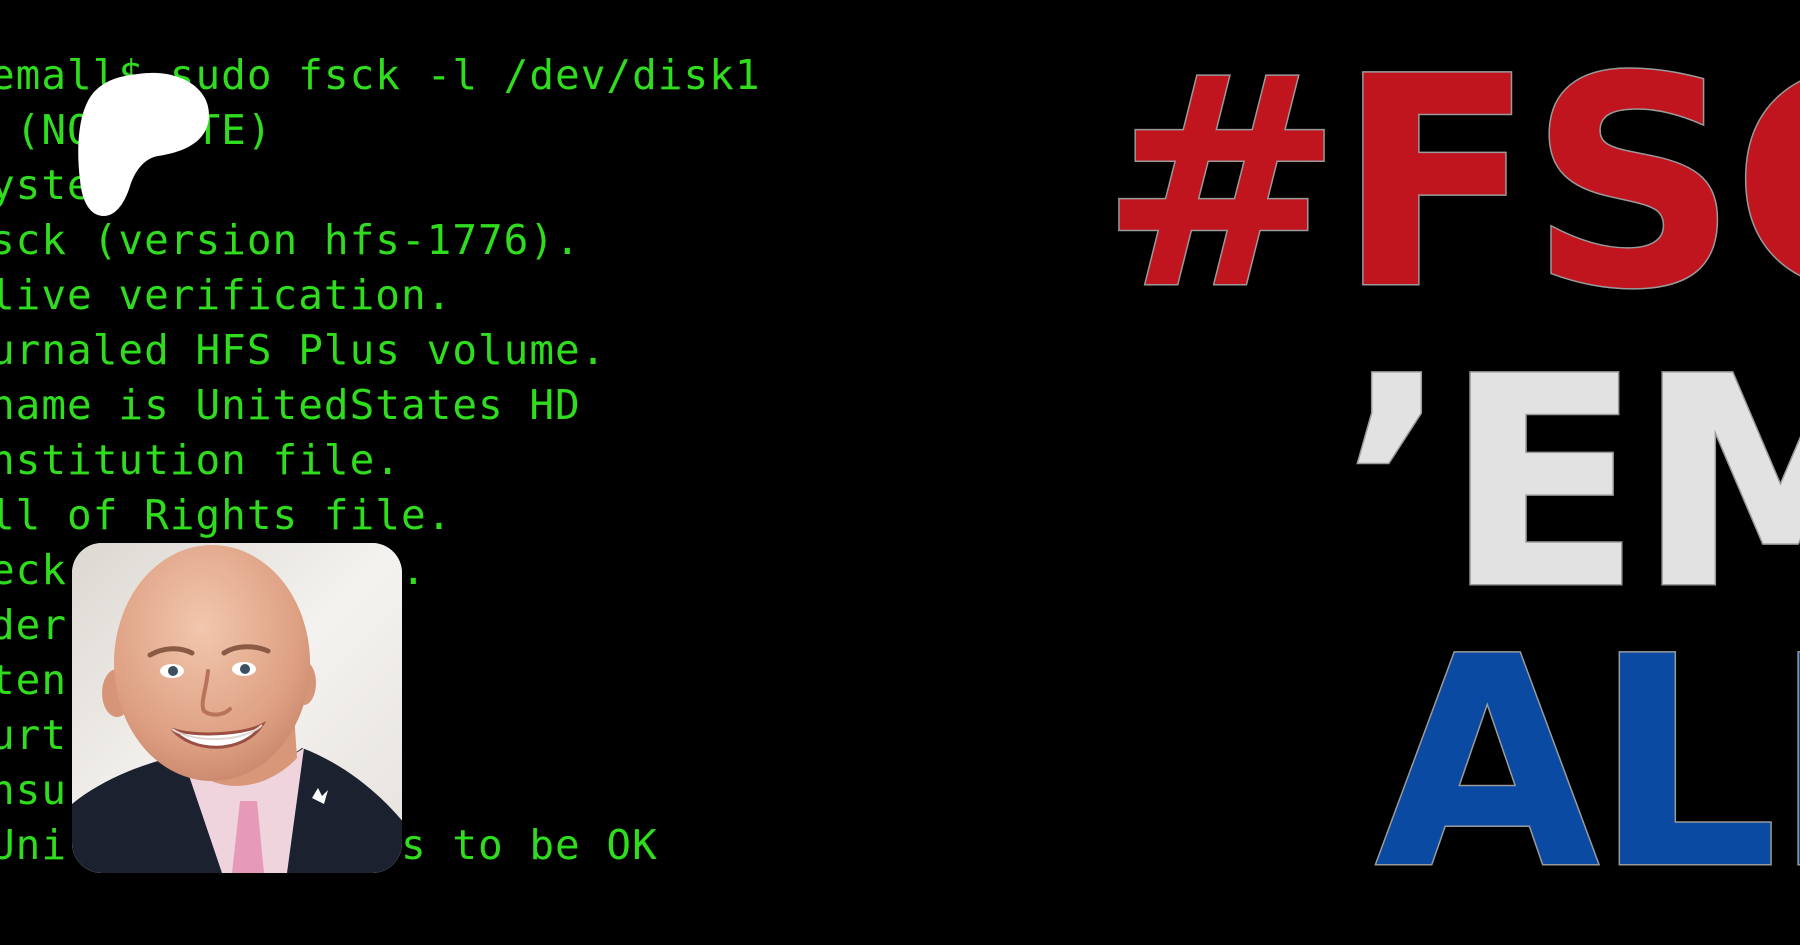 The width and height of the screenshot is (1800, 945). What do you see at coordinates (290, 405) in the screenshot?
I see `terminal-line: name is UnitedStates HD` at bounding box center [290, 405].